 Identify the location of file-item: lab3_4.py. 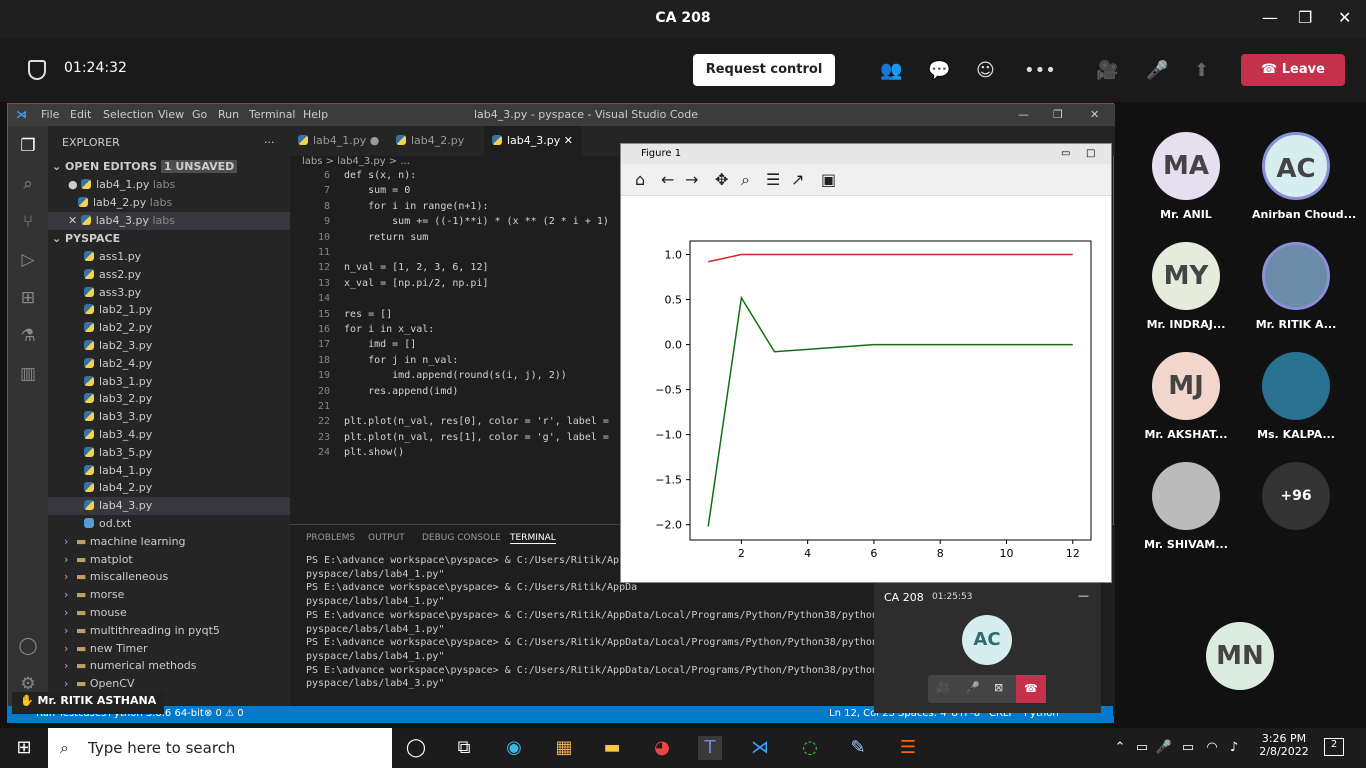
(169, 435).